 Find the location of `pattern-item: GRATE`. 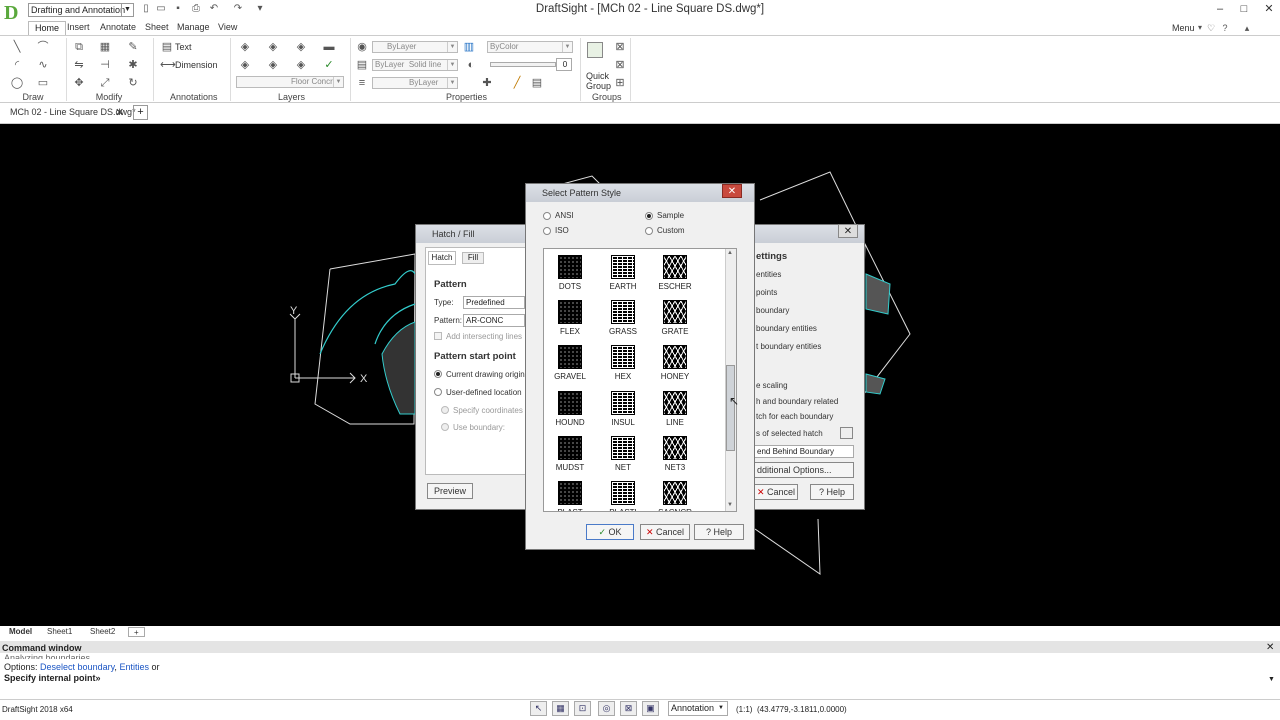

pattern-item: GRATE is located at coordinates (675, 319).